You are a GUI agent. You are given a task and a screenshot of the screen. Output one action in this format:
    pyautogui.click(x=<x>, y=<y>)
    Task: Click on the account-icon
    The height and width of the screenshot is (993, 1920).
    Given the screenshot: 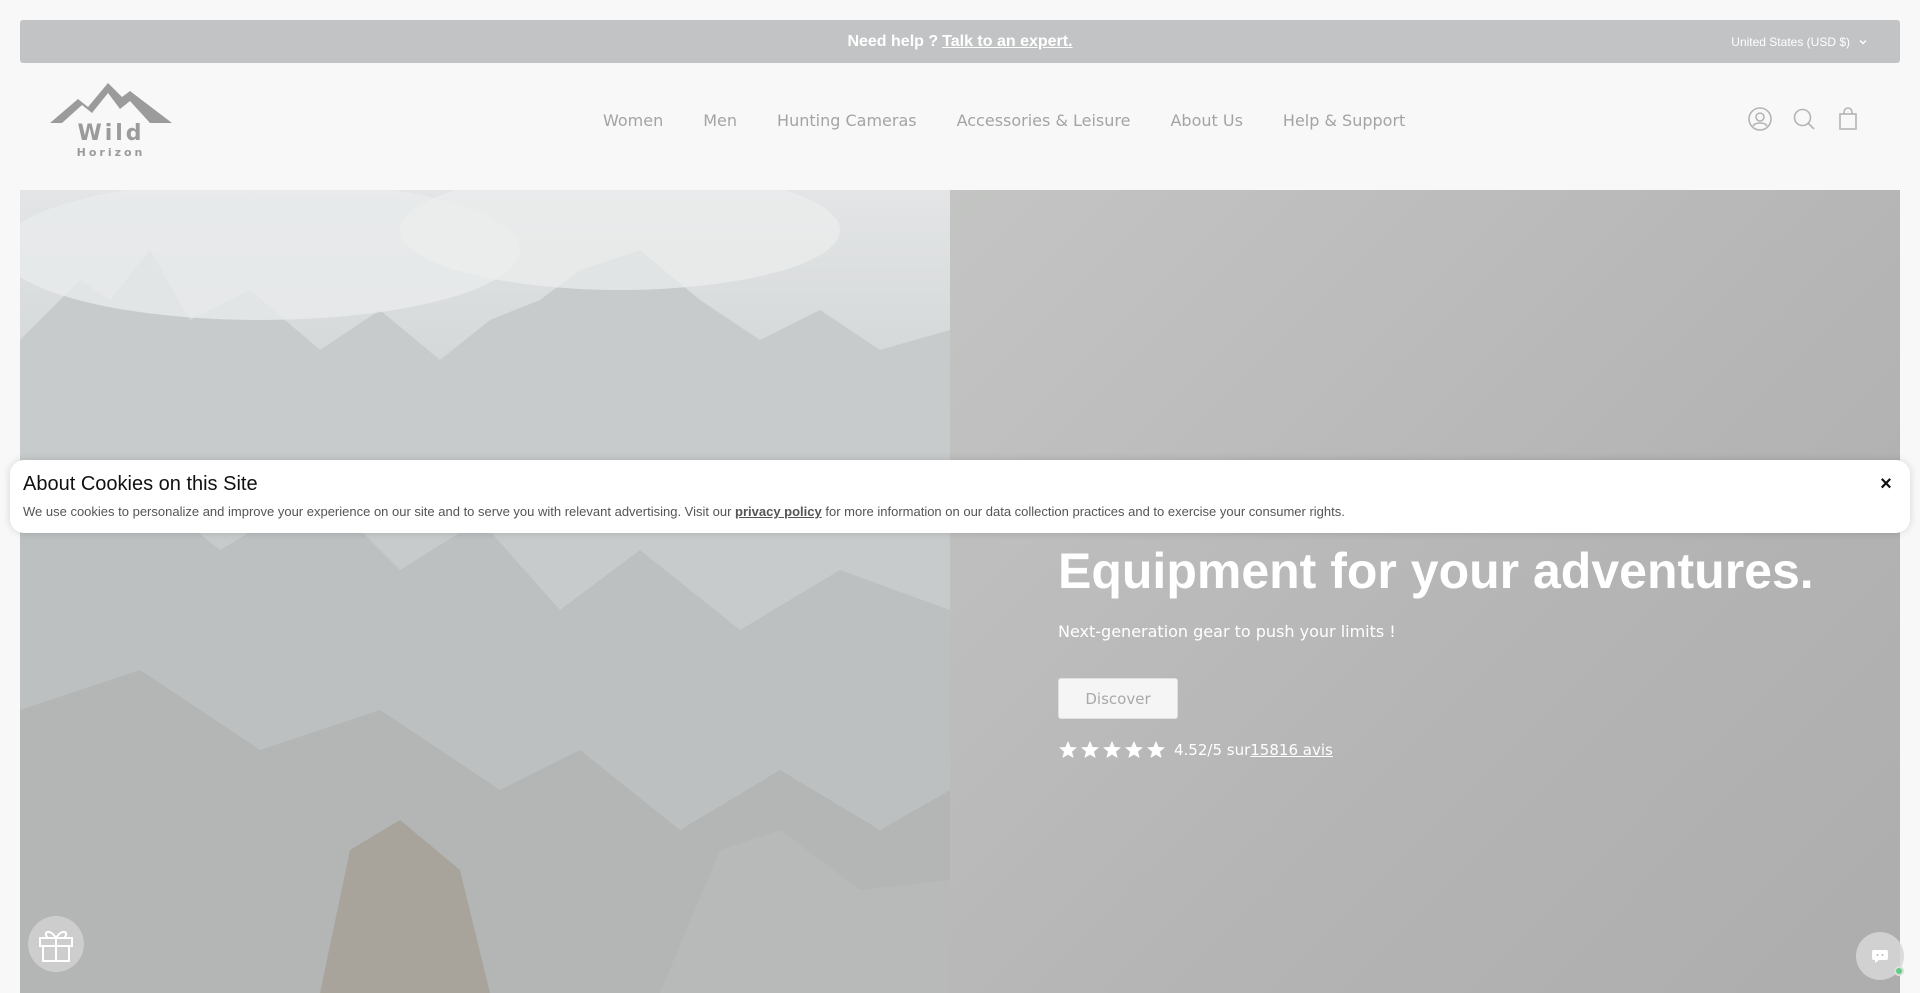 What is the action you would take?
    pyautogui.click(x=1760, y=119)
    